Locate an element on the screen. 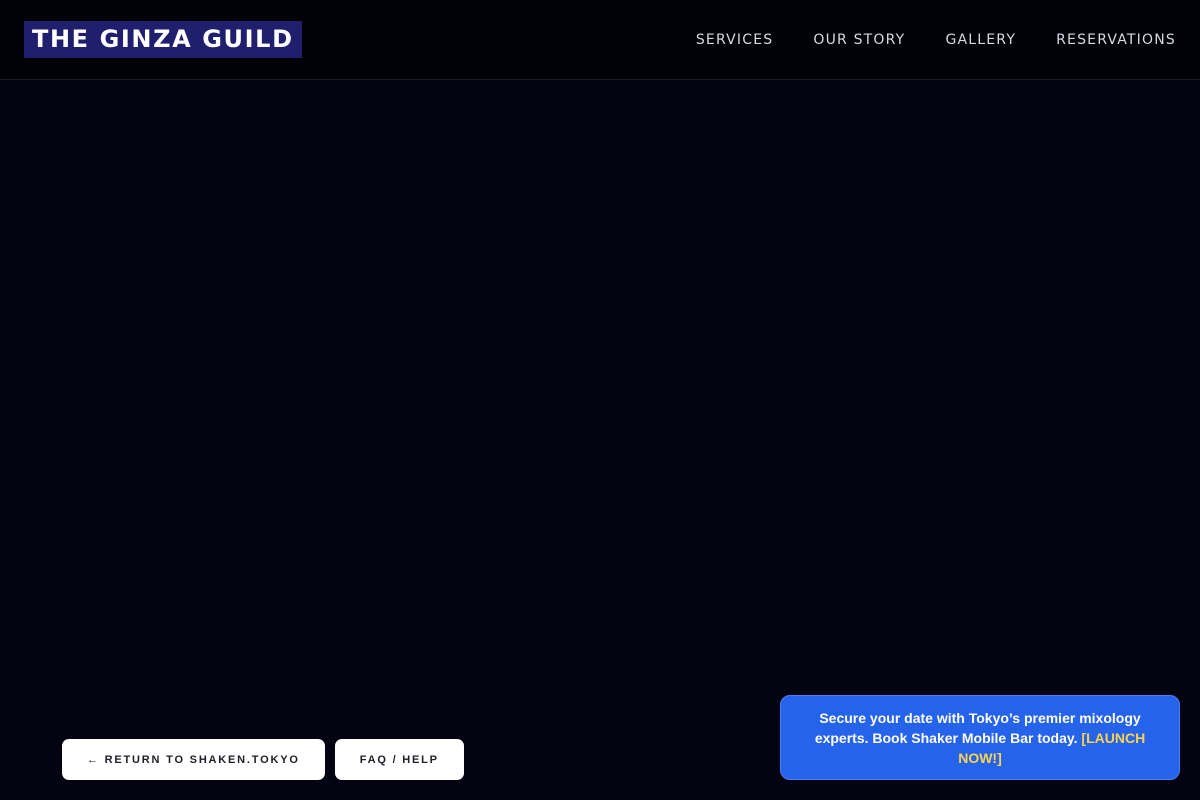 Image resolution: width=1200 pixels, height=800 pixels. nav-link-our-story: OUR STORY is located at coordinates (859, 40).